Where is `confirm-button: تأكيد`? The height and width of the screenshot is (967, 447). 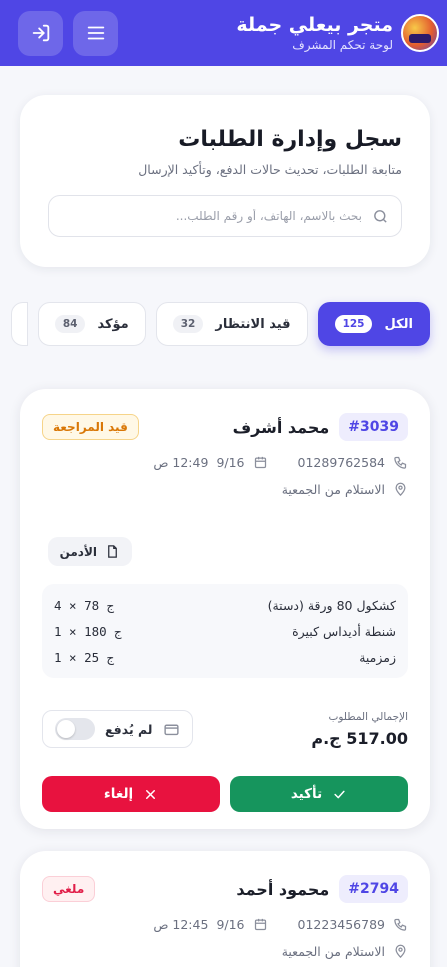
confirm-button: تأكيد is located at coordinates (319, 794).